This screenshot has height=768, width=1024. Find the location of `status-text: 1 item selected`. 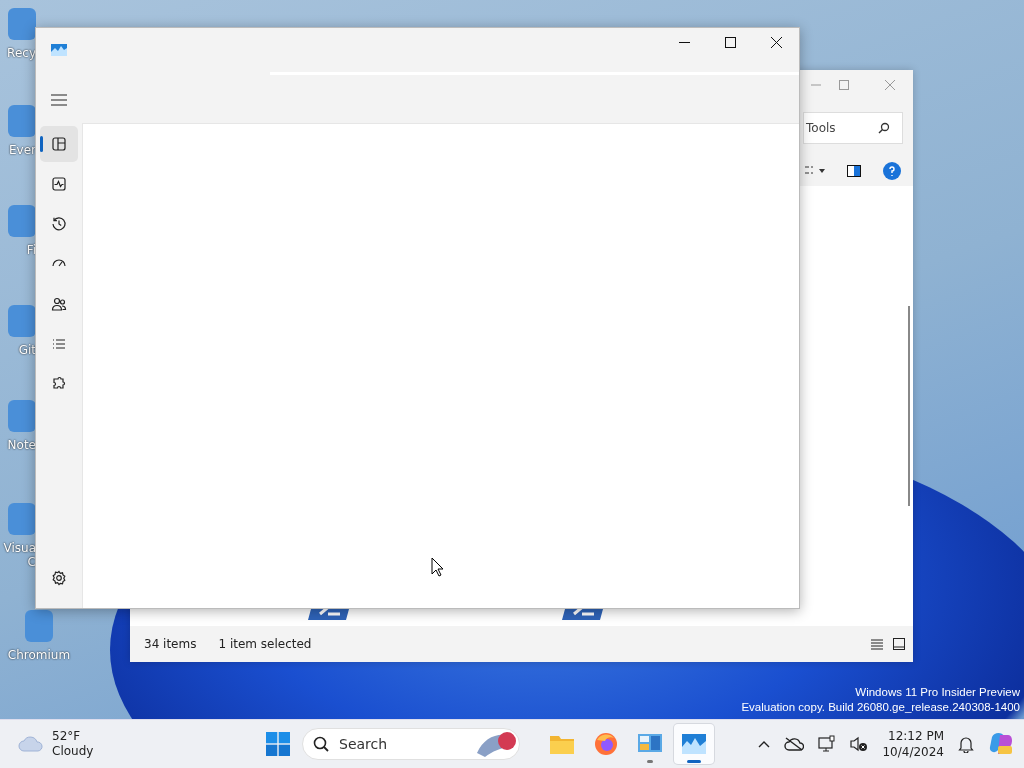

status-text: 1 item selected is located at coordinates (265, 644).